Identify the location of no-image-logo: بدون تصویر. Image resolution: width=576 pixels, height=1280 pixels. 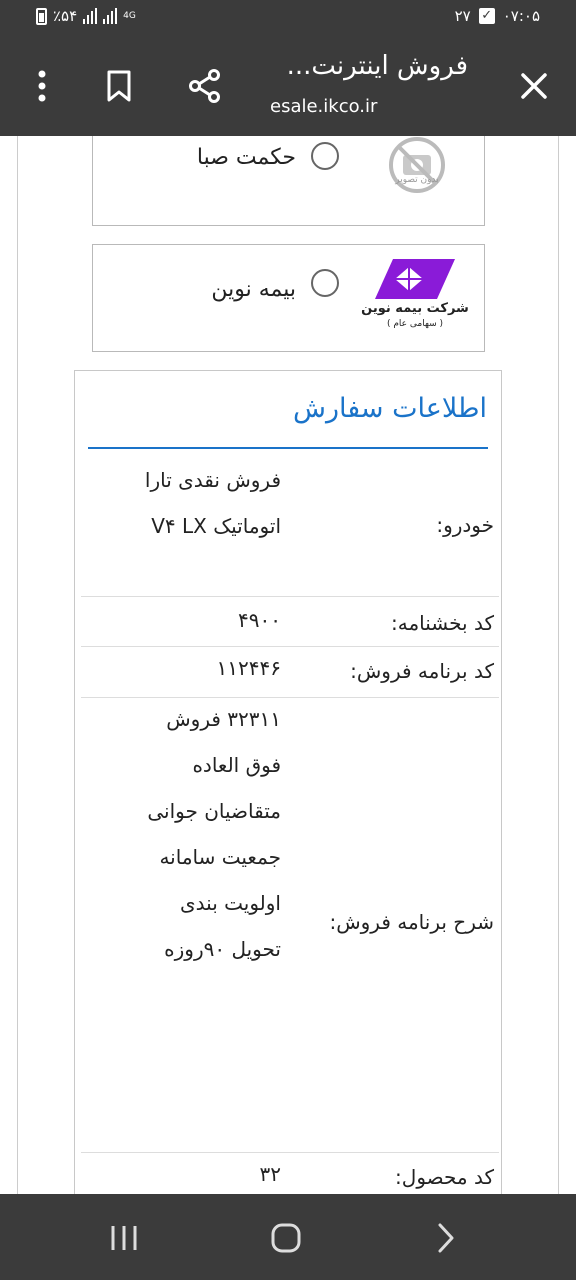
(417, 167).